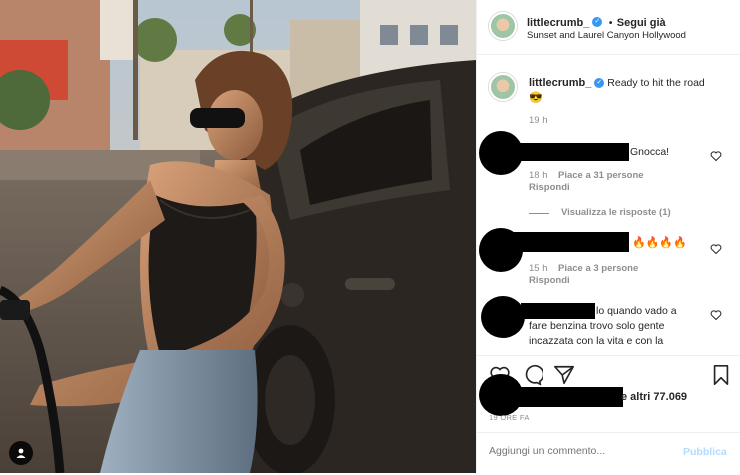 The height and width of the screenshot is (475, 740). I want to click on username-link: littlecrumb_, so click(558, 23).